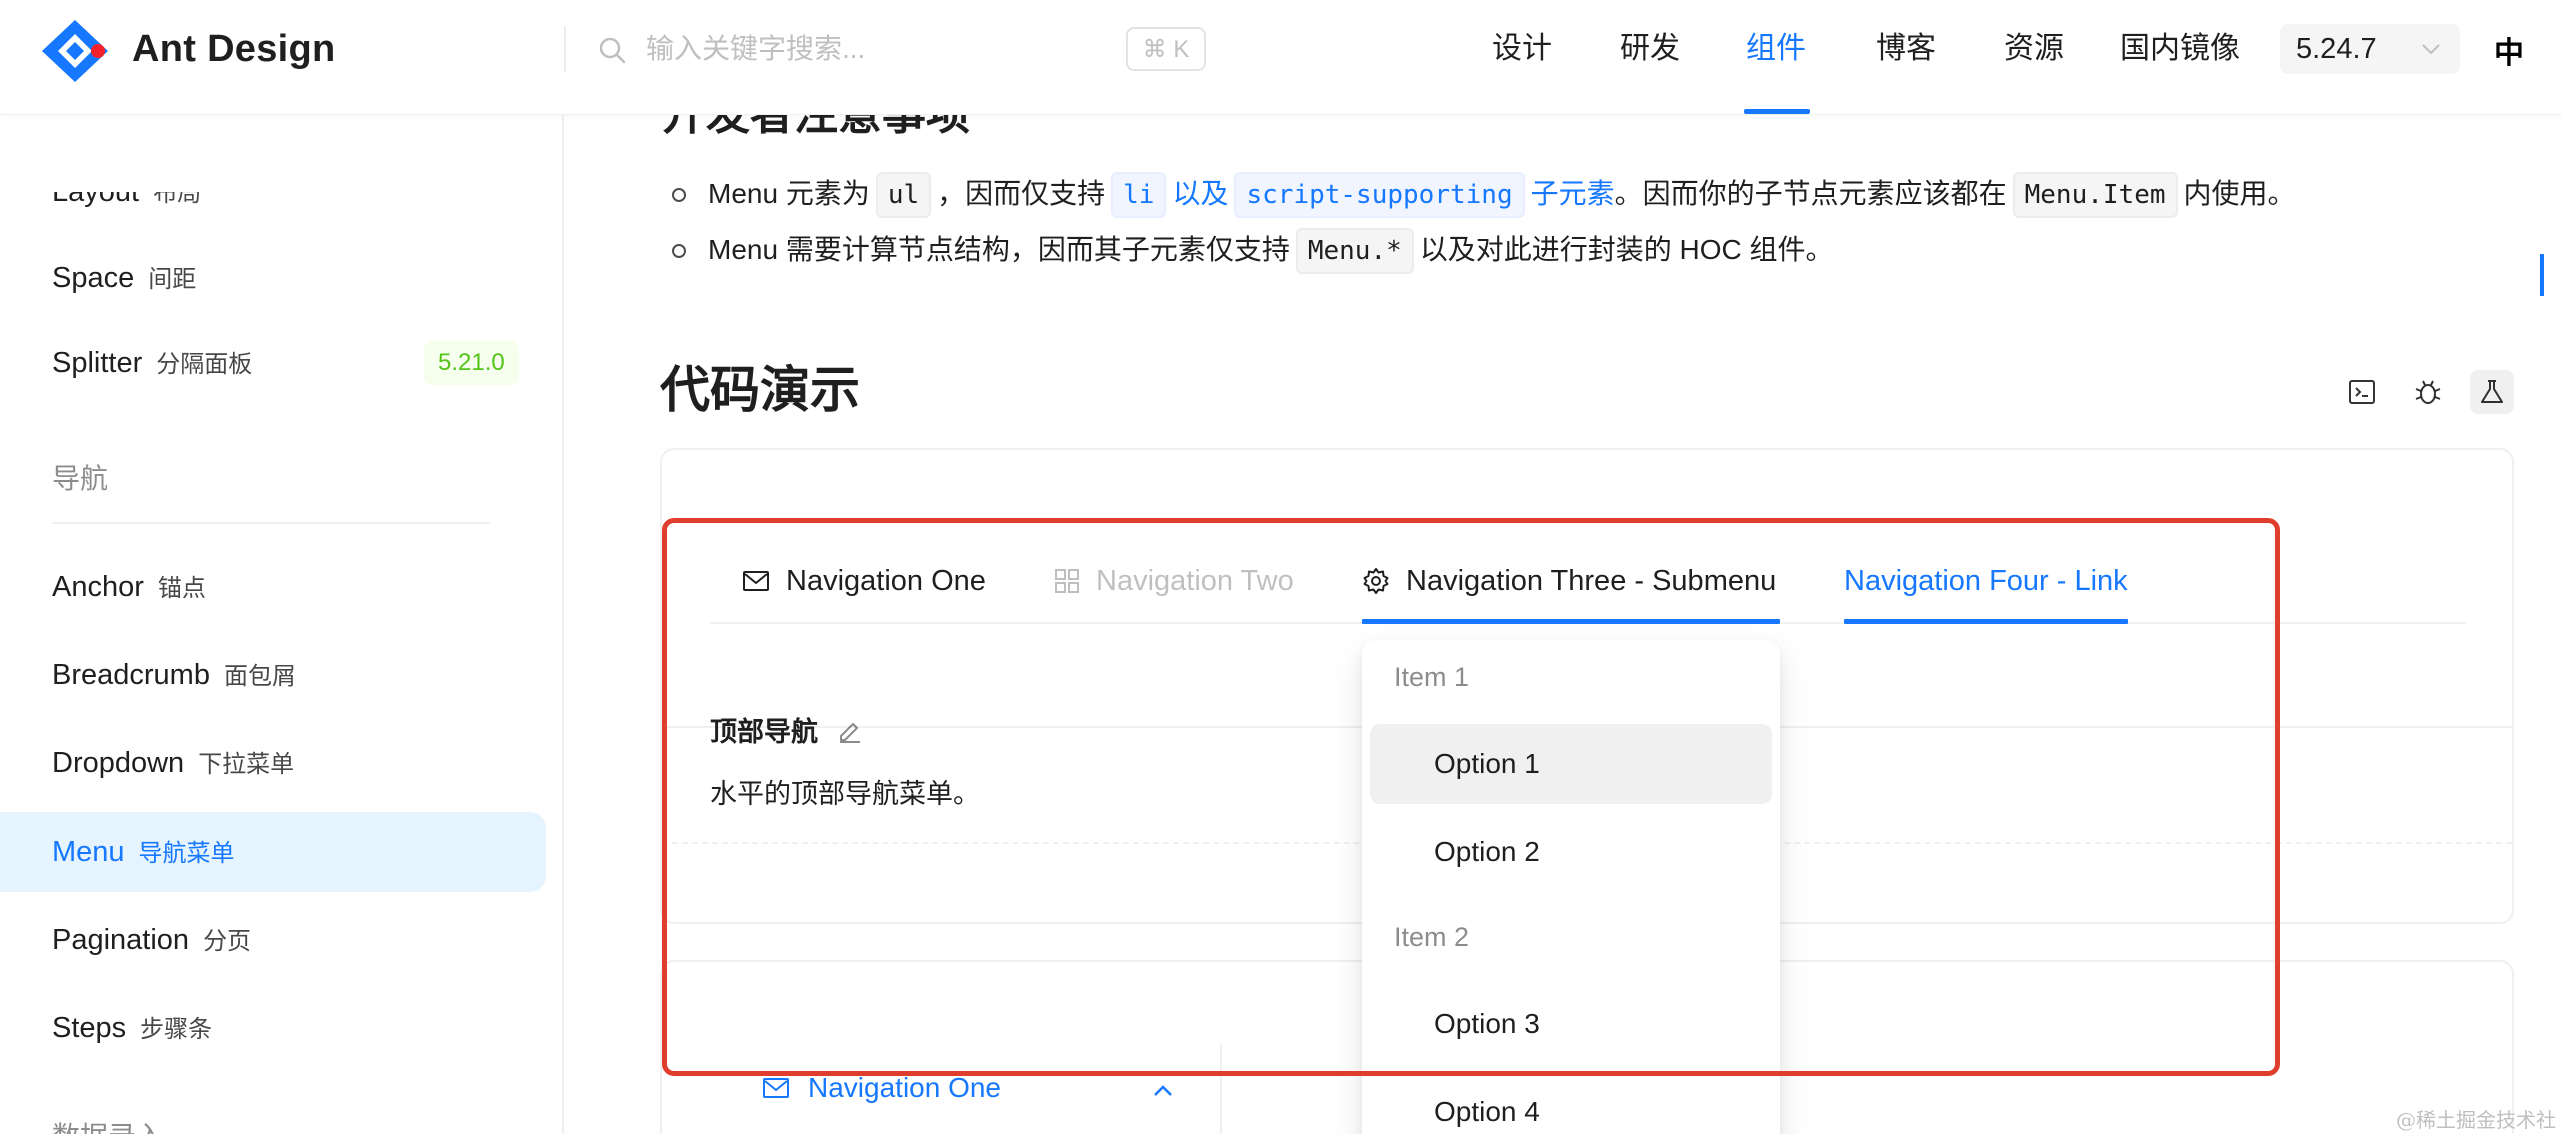  I want to click on dropdown-option-2: Option 2, so click(1571, 852).